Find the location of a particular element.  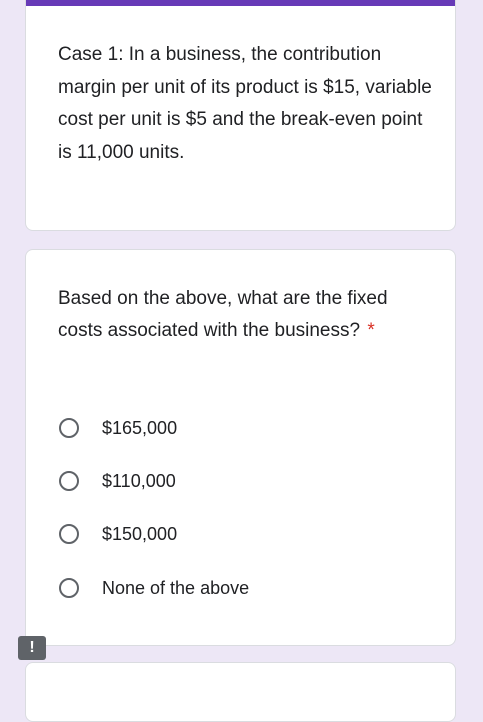

radio-option-165000: $165,000 is located at coordinates (118, 428).